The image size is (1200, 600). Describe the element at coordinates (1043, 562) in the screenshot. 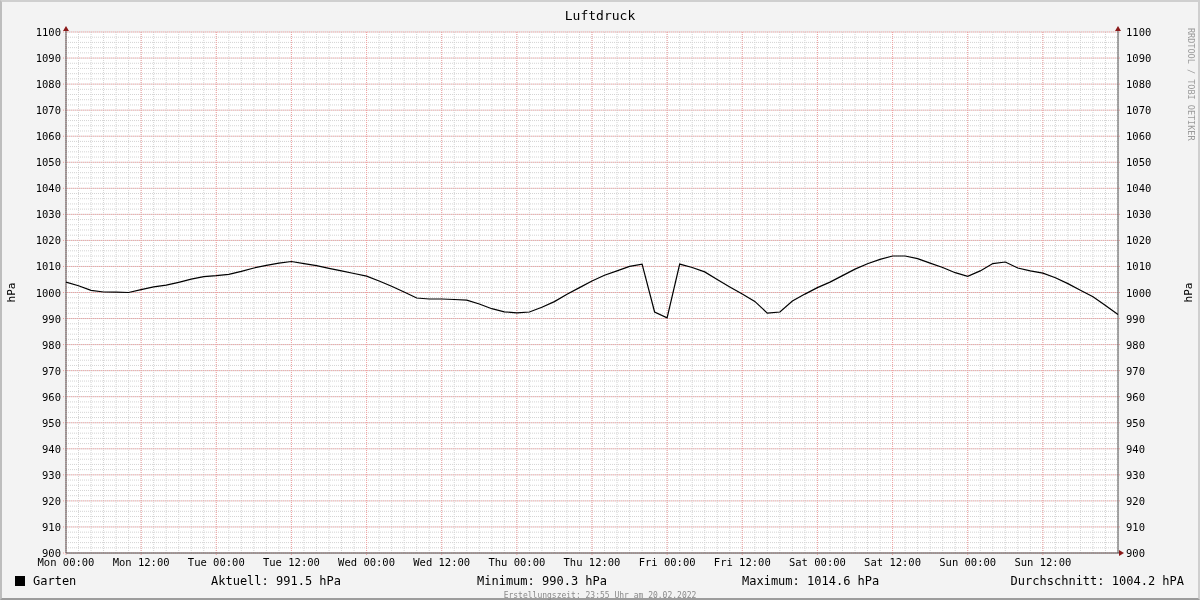

I see `x-tick-label: Sun 12:00` at that location.